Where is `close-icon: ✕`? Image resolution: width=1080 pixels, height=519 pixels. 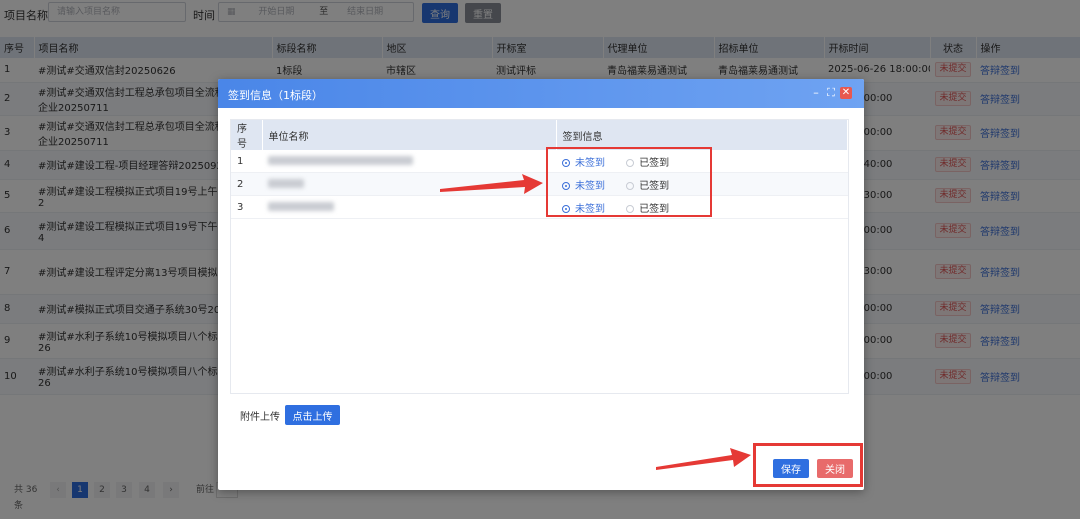 close-icon: ✕ is located at coordinates (846, 93).